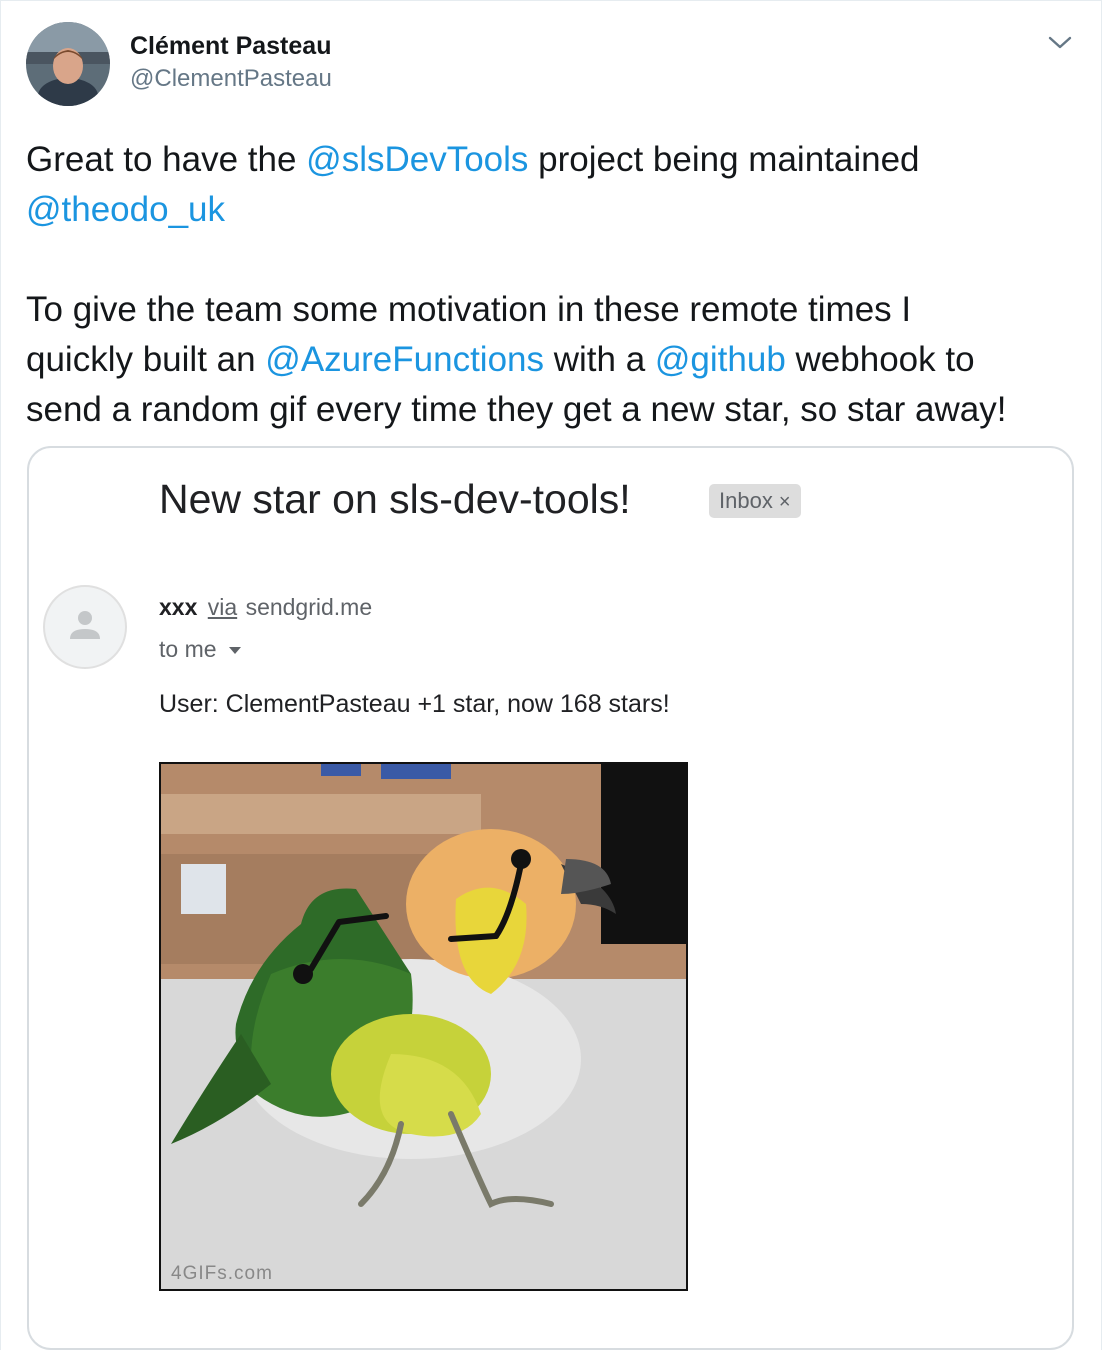 The image size is (1102, 1350). What do you see at coordinates (784, 502) in the screenshot?
I see `close-icon: ×` at bounding box center [784, 502].